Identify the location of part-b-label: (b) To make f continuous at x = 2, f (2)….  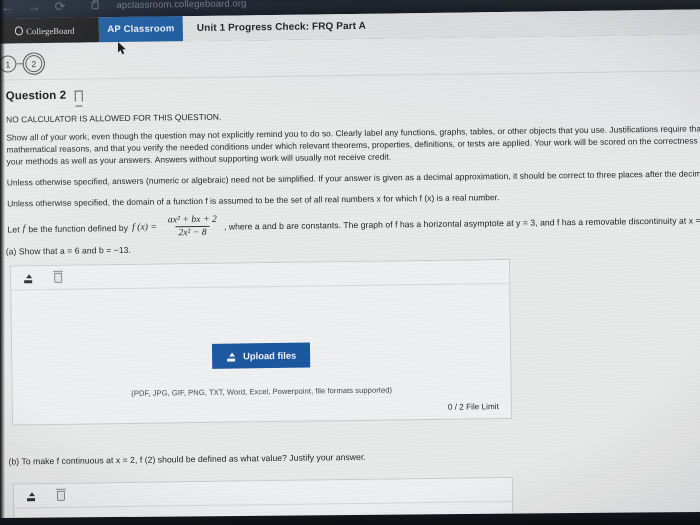
(187, 459).